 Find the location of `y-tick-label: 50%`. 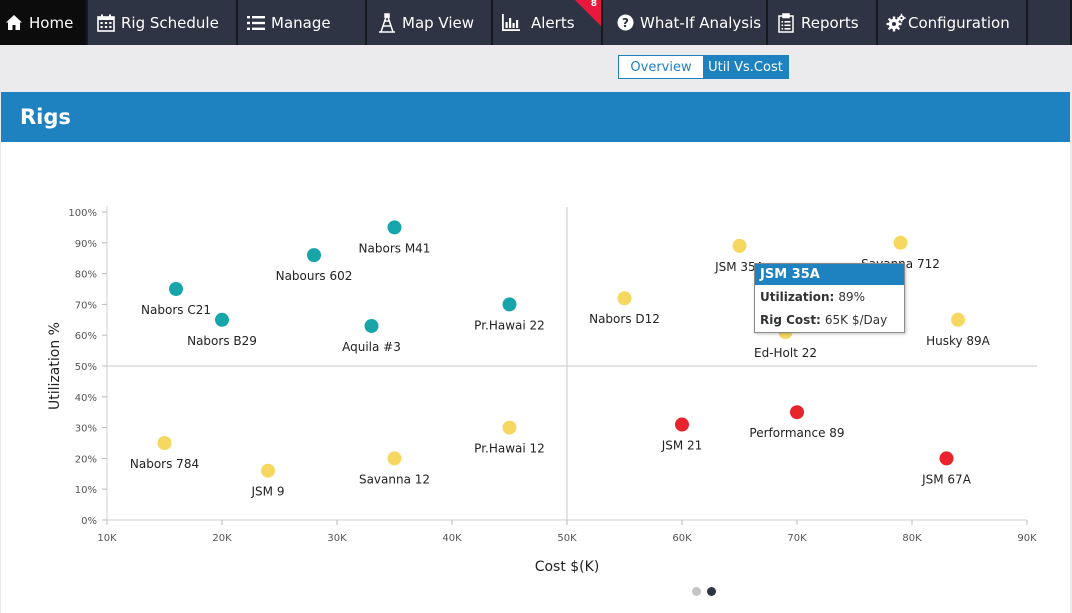

y-tick-label: 50% is located at coordinates (86, 367).